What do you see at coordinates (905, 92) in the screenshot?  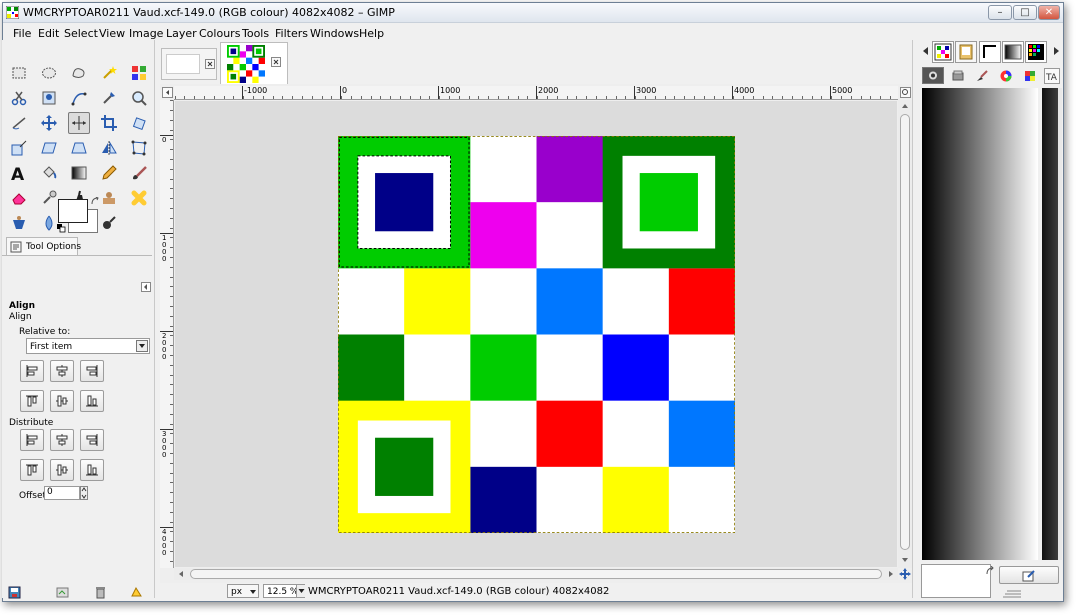 I see `zoom-fit-icon` at bounding box center [905, 92].